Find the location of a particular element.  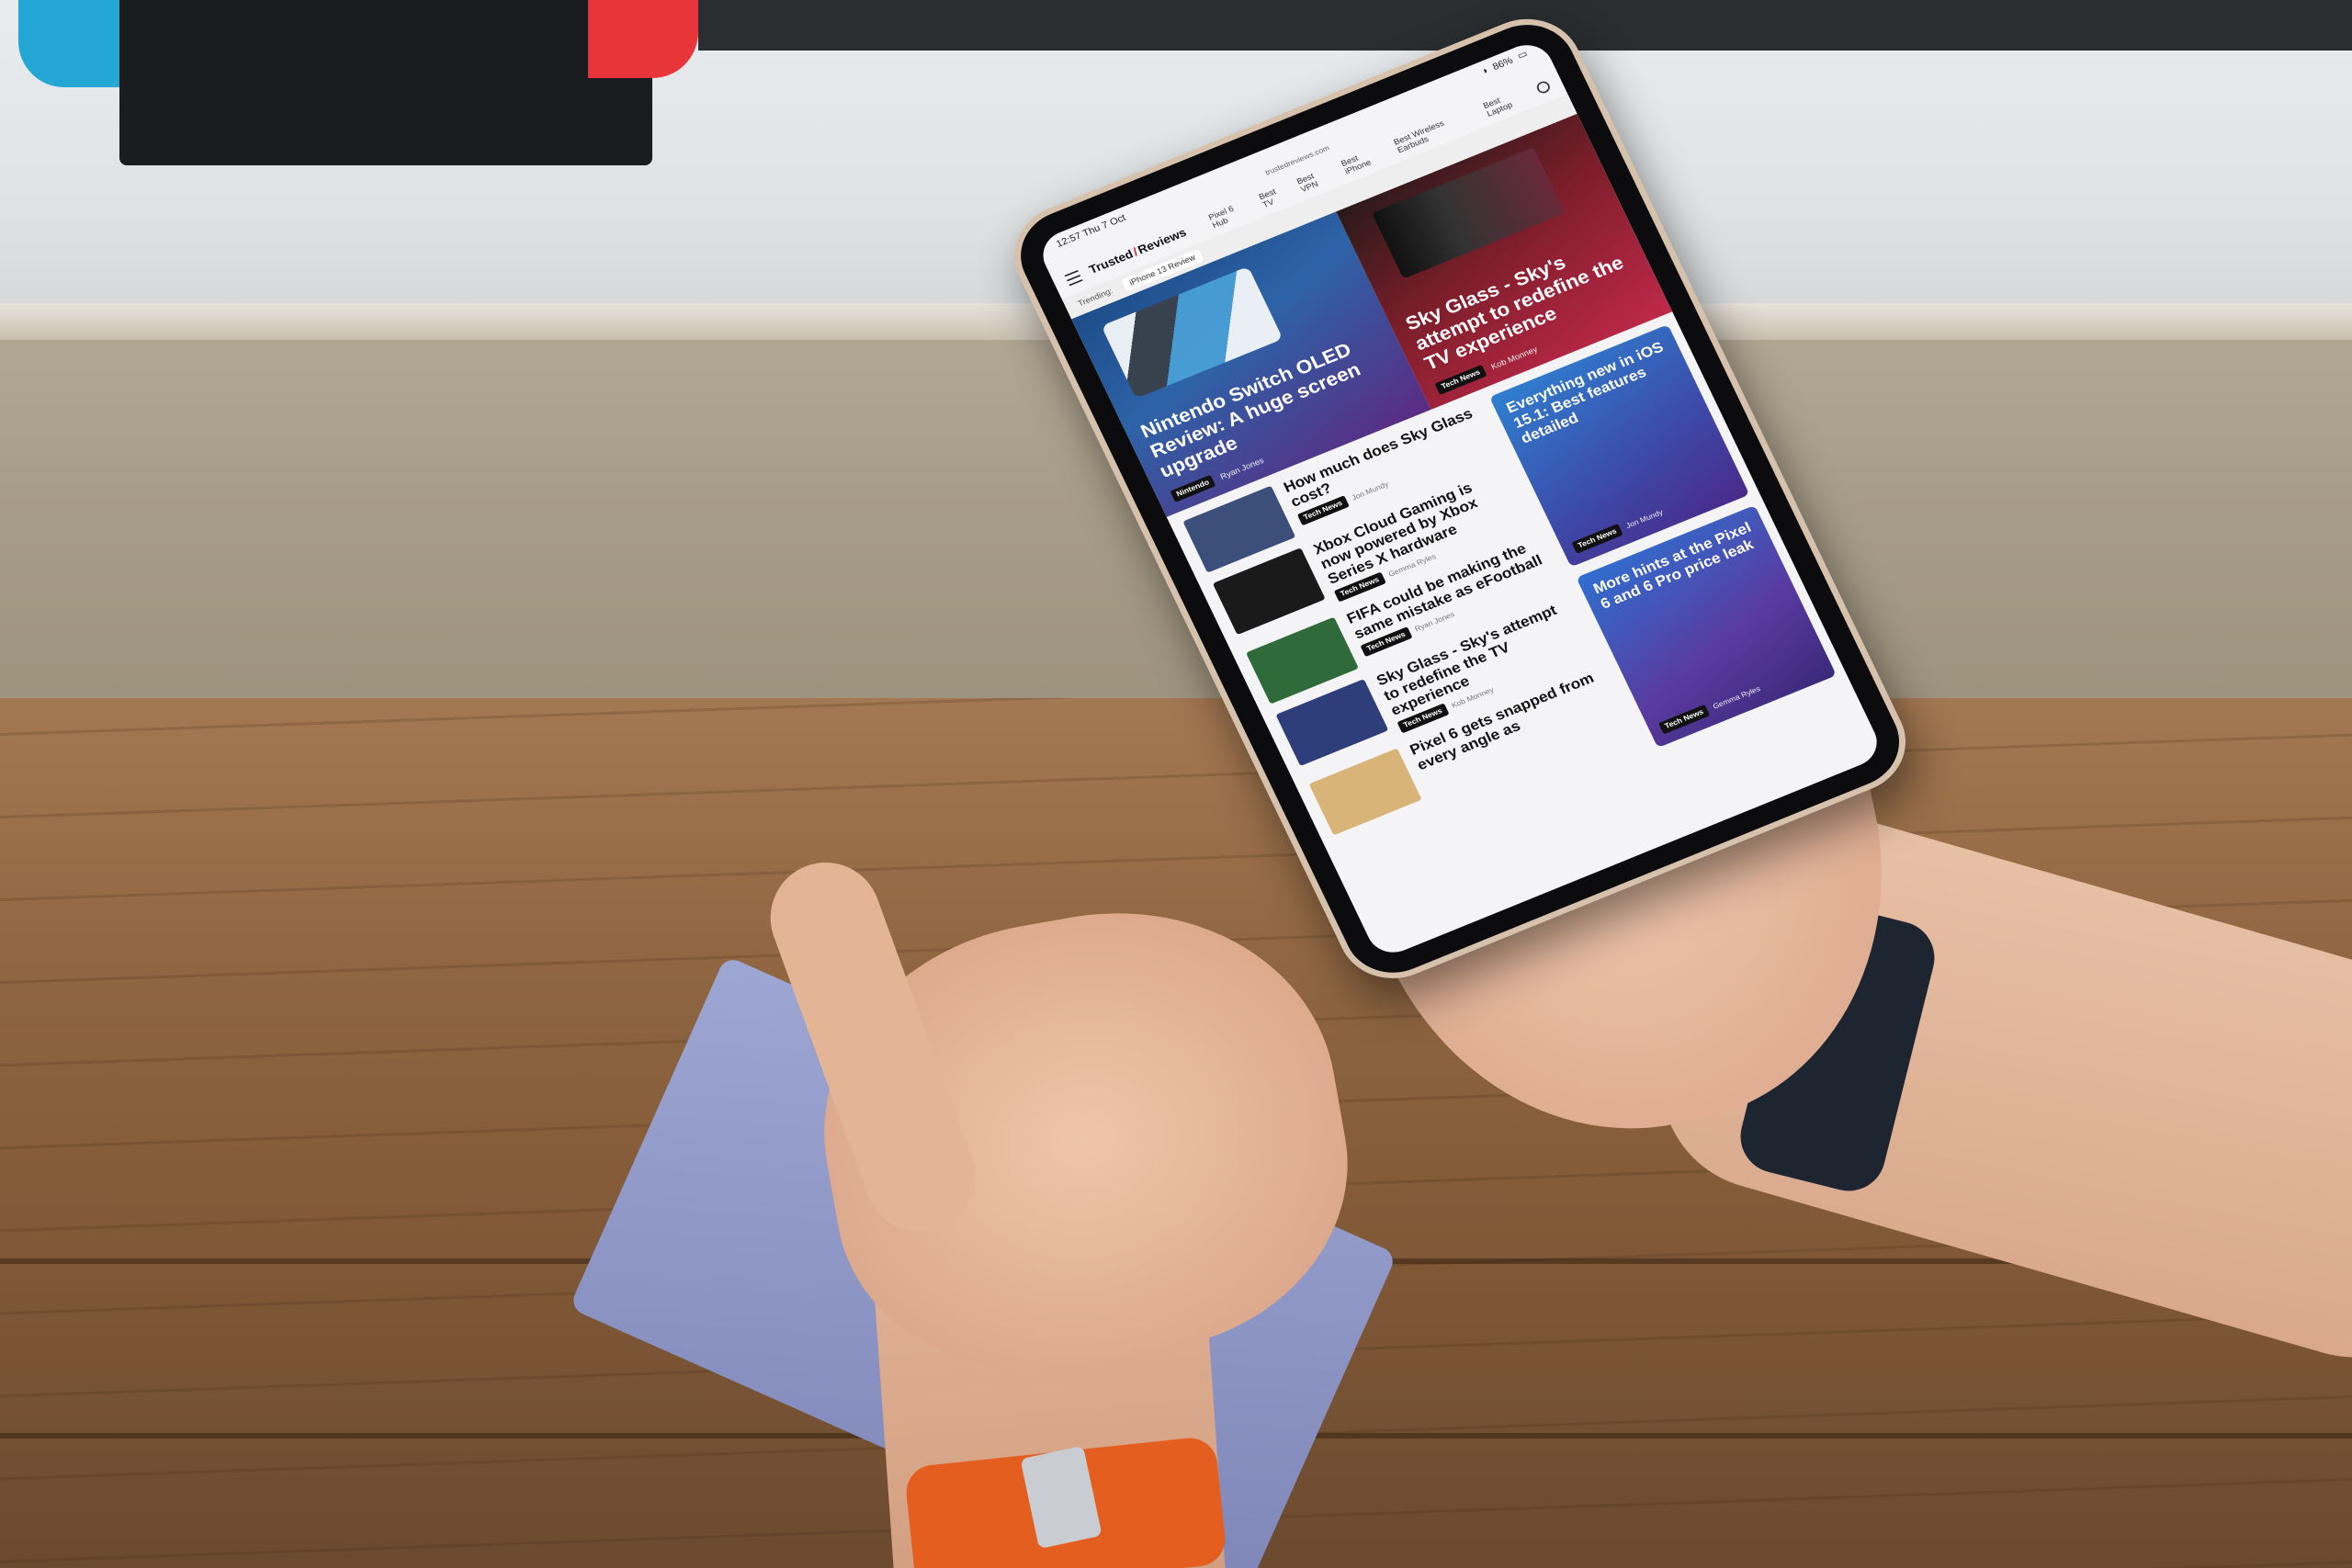

category-tag: Nintendo is located at coordinates (1193, 488).